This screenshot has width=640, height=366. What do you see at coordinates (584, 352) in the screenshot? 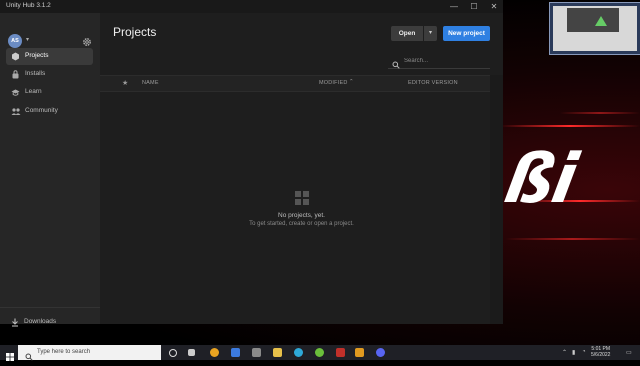
I see `network-icon: ◔` at bounding box center [584, 352].